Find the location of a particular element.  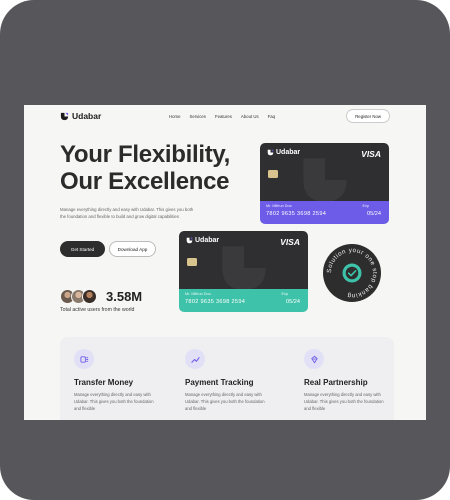

hero-headline: Your Flexibility, Our Excellence is located at coordinates (145, 168).